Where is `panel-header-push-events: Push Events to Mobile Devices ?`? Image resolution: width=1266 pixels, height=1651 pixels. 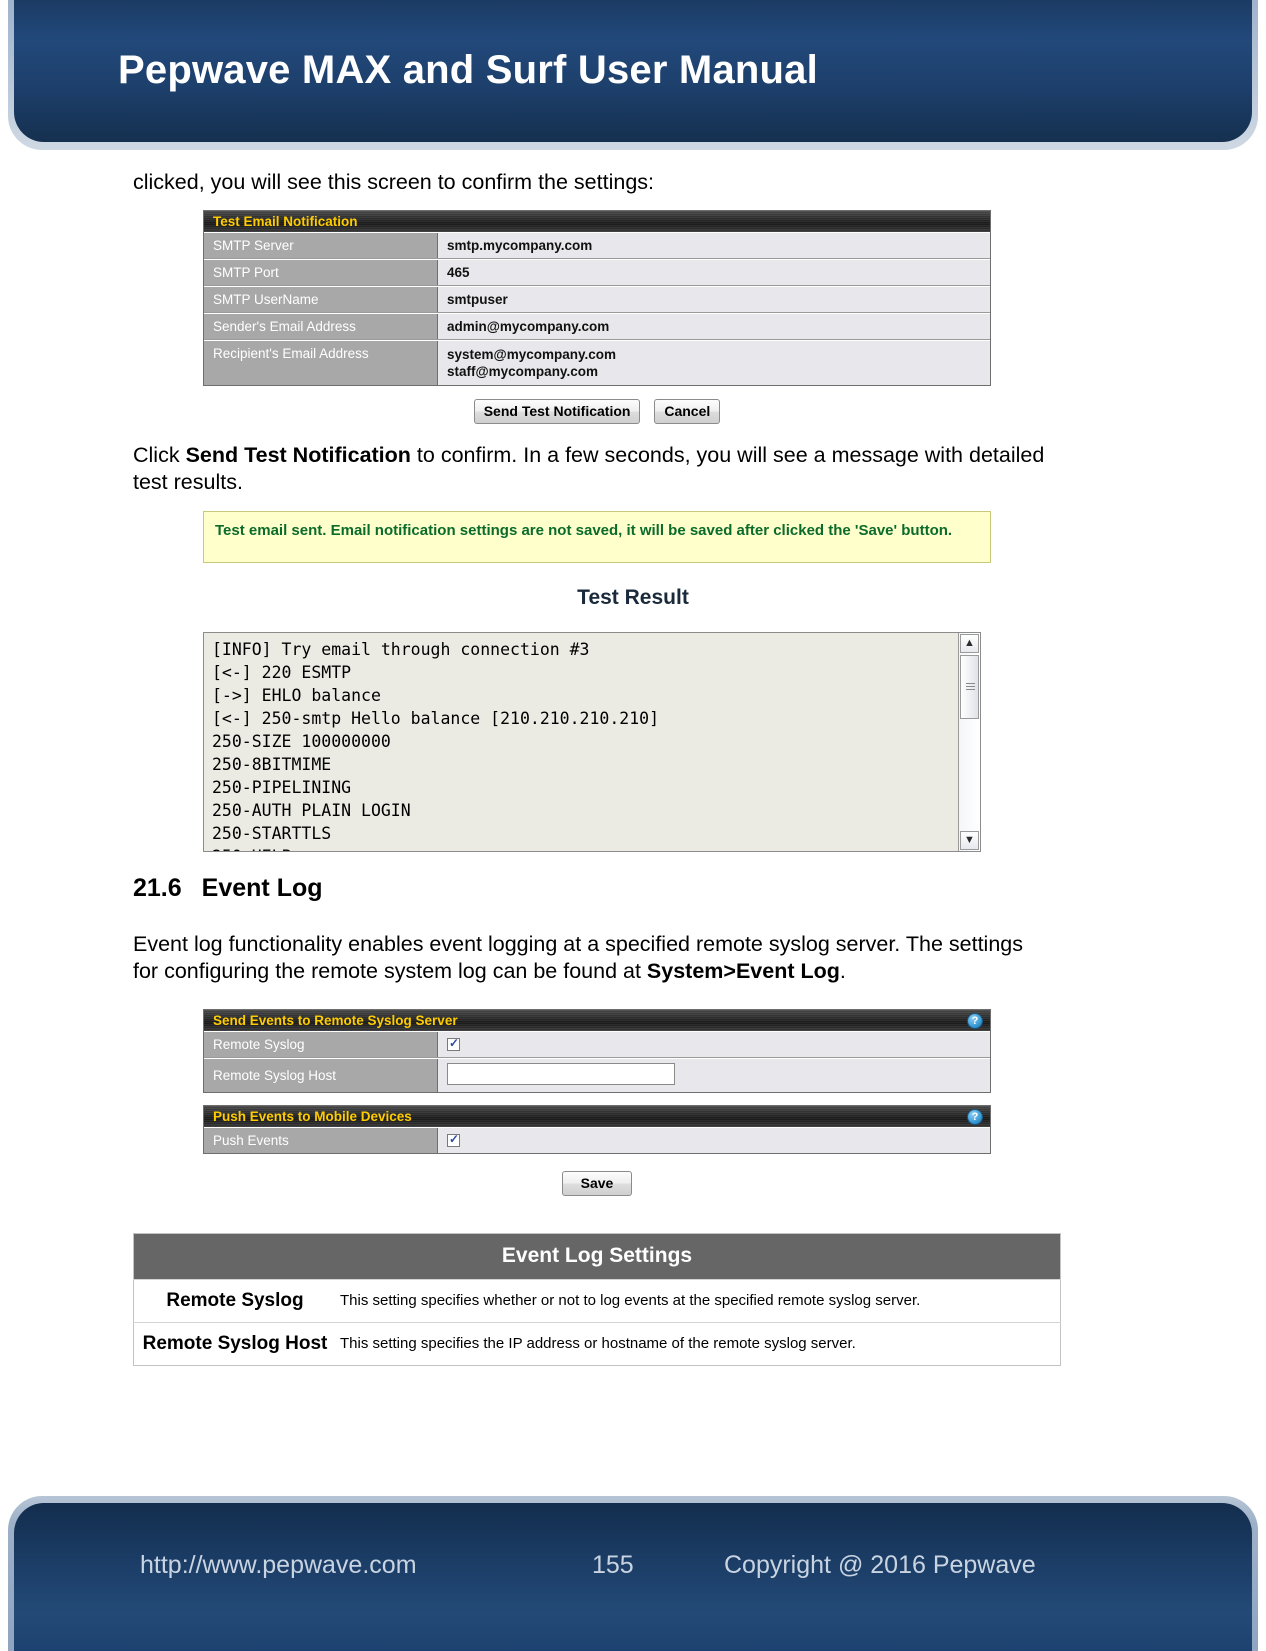 panel-header-push-events: Push Events to Mobile Devices ? is located at coordinates (597, 1116).